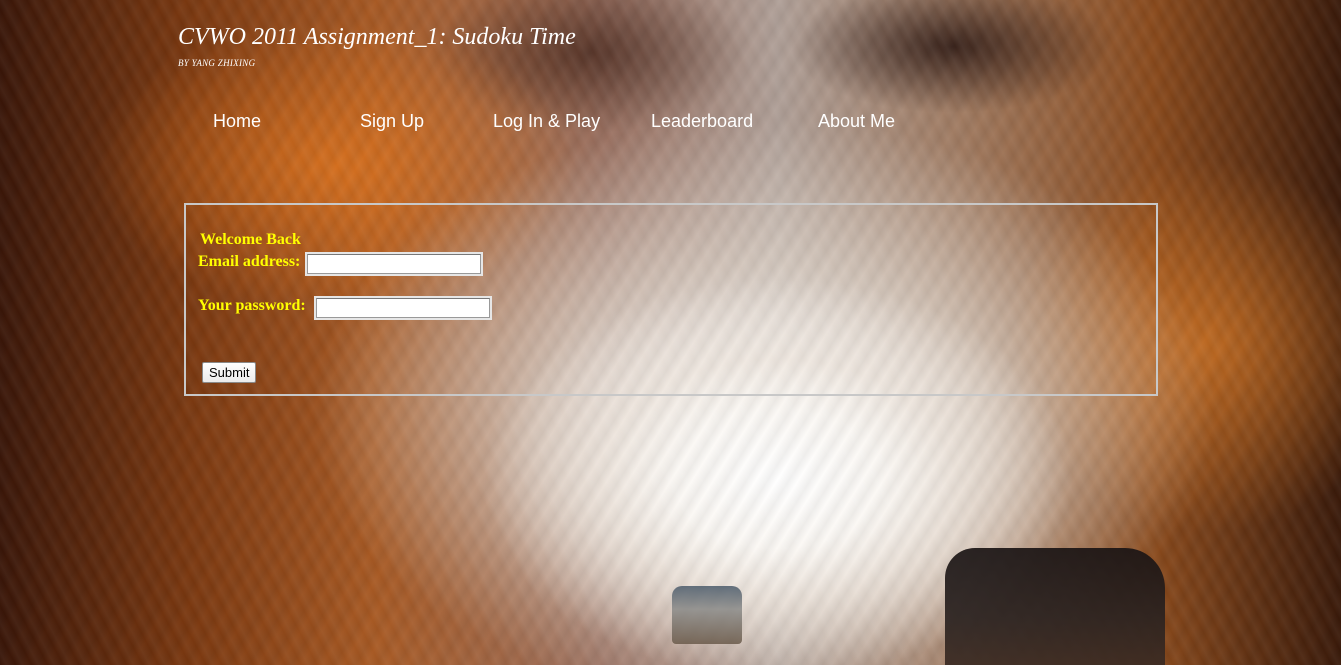 The image size is (1341, 665). What do you see at coordinates (856, 121) in the screenshot?
I see `nav-item-about-me: About Me` at bounding box center [856, 121].